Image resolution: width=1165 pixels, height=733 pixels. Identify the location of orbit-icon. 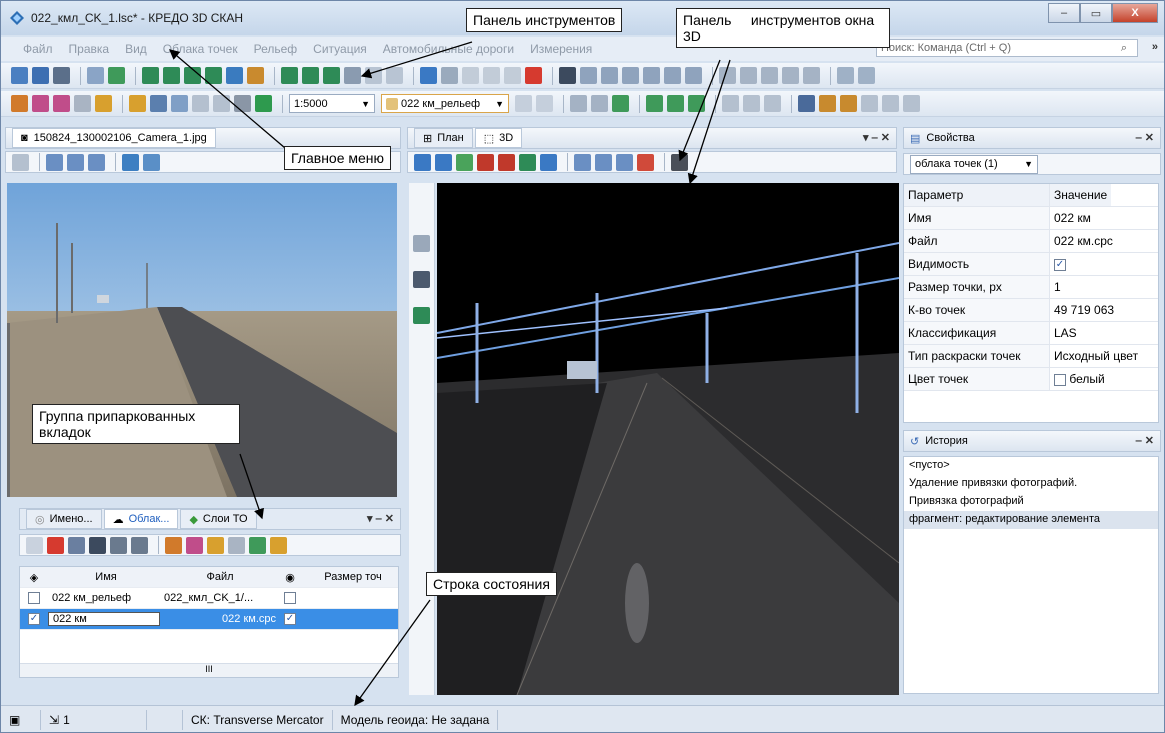
(443, 162).